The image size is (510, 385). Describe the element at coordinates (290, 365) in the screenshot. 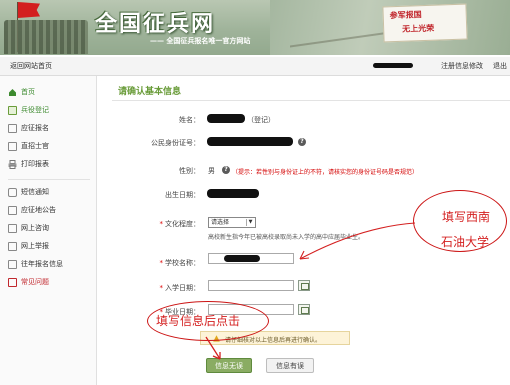

I see `info-incorrect-button: 信息有误` at that location.